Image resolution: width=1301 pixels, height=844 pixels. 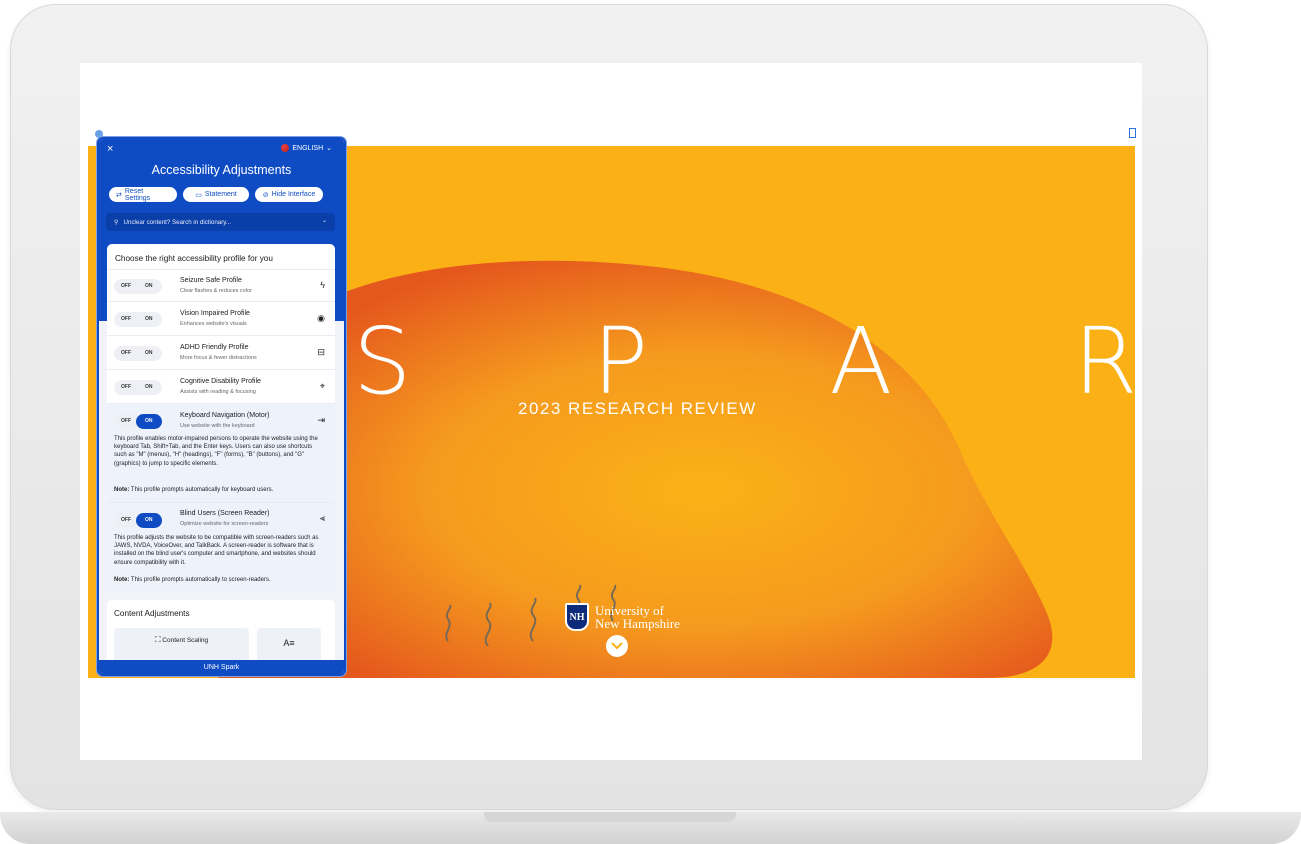 I want to click on keyboard-toggle: OFF ON, so click(x=138, y=421).